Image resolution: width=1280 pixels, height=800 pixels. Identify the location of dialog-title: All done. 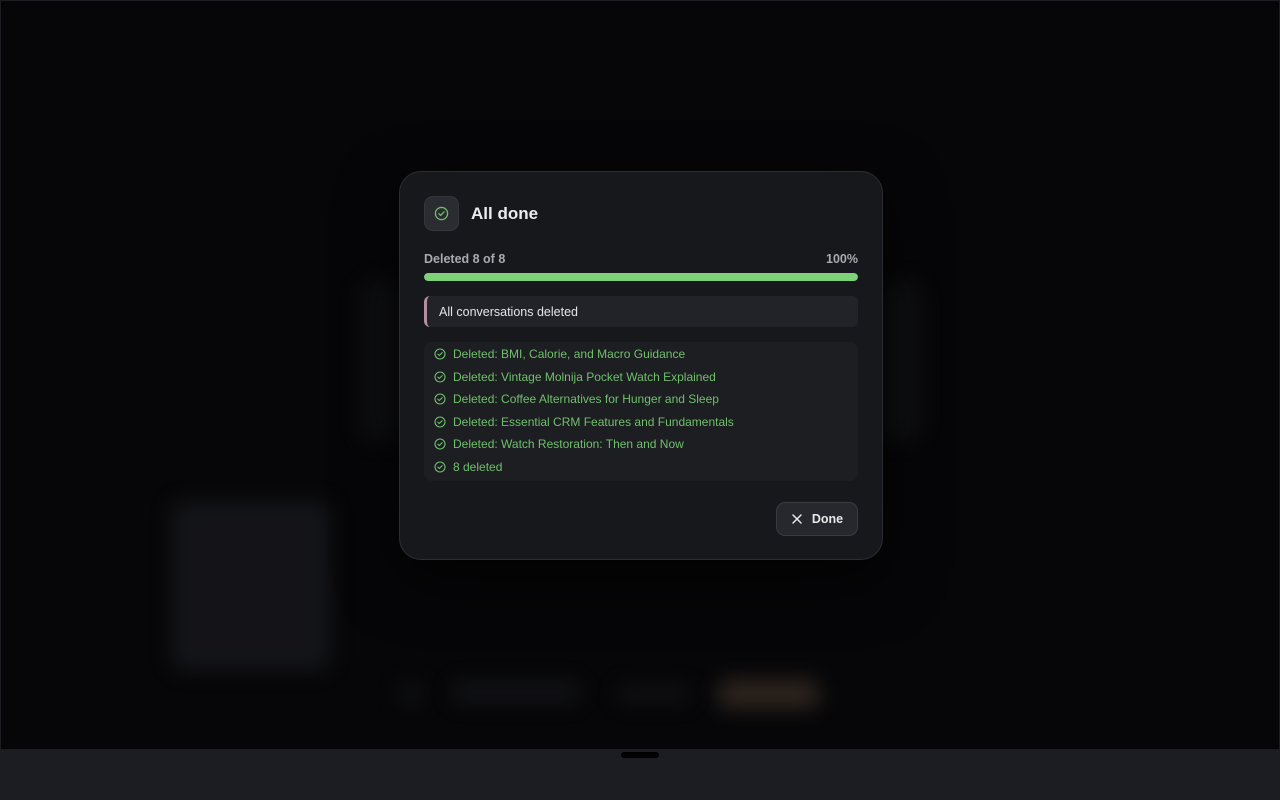
(505, 213).